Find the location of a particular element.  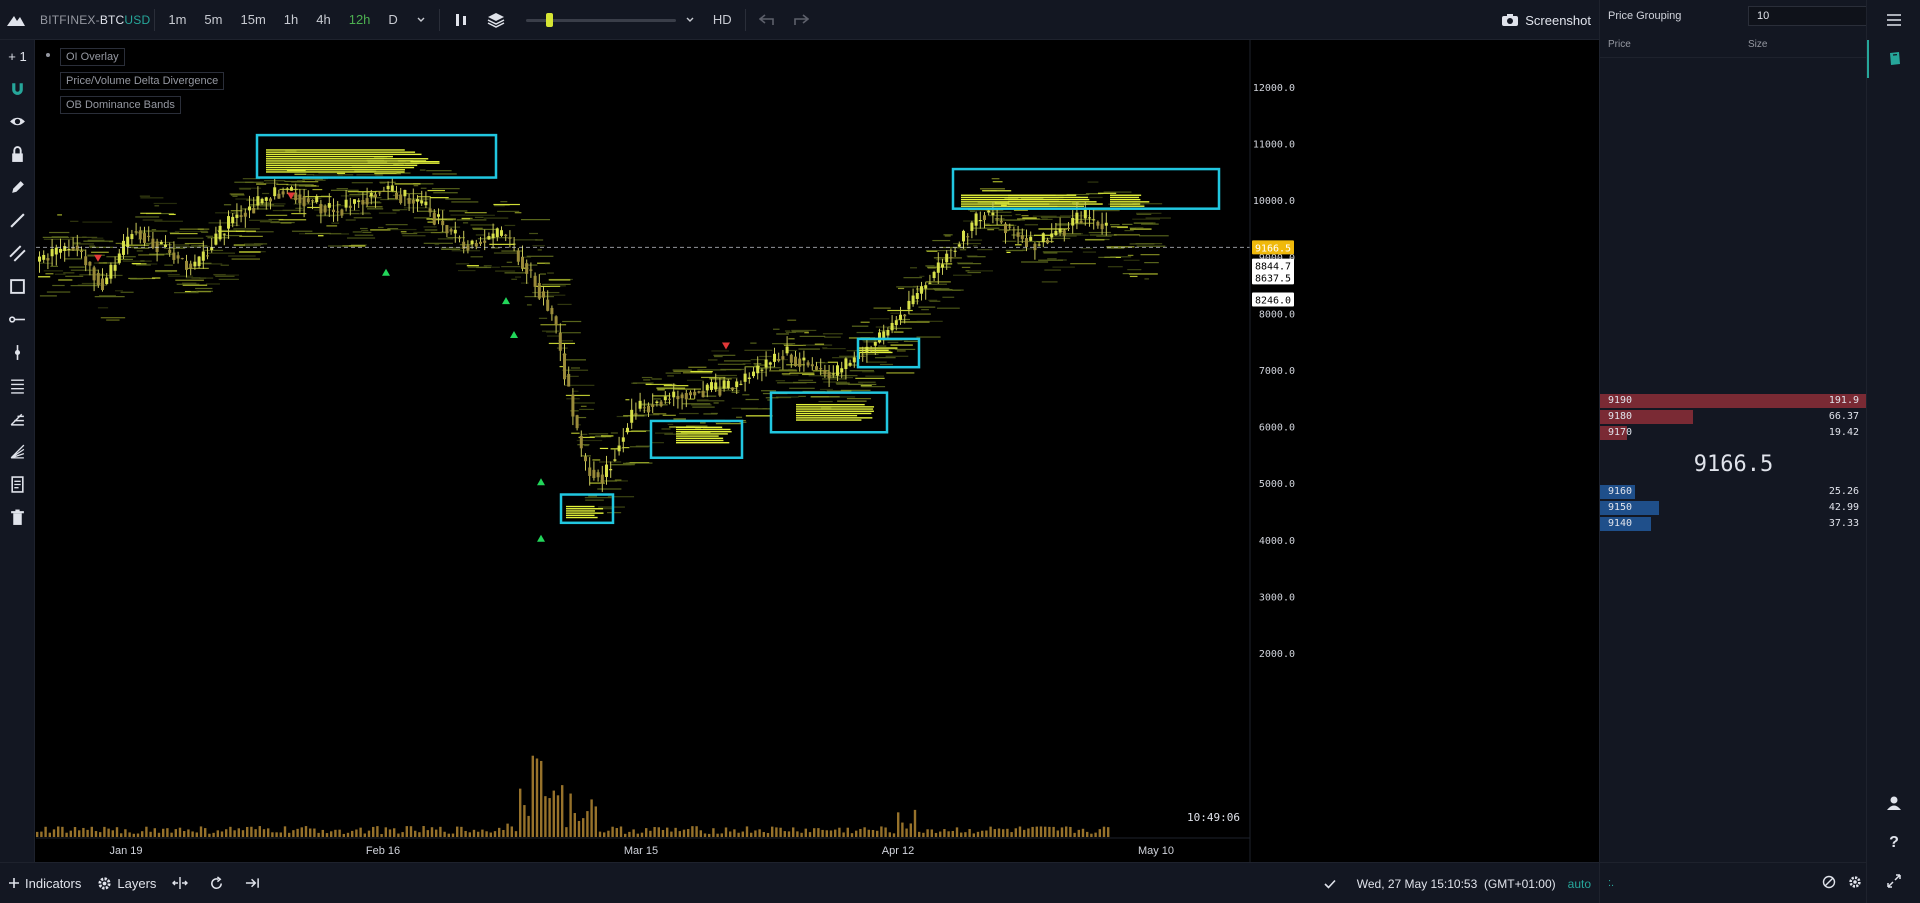

timeframe-d: D is located at coordinates (392, 20).